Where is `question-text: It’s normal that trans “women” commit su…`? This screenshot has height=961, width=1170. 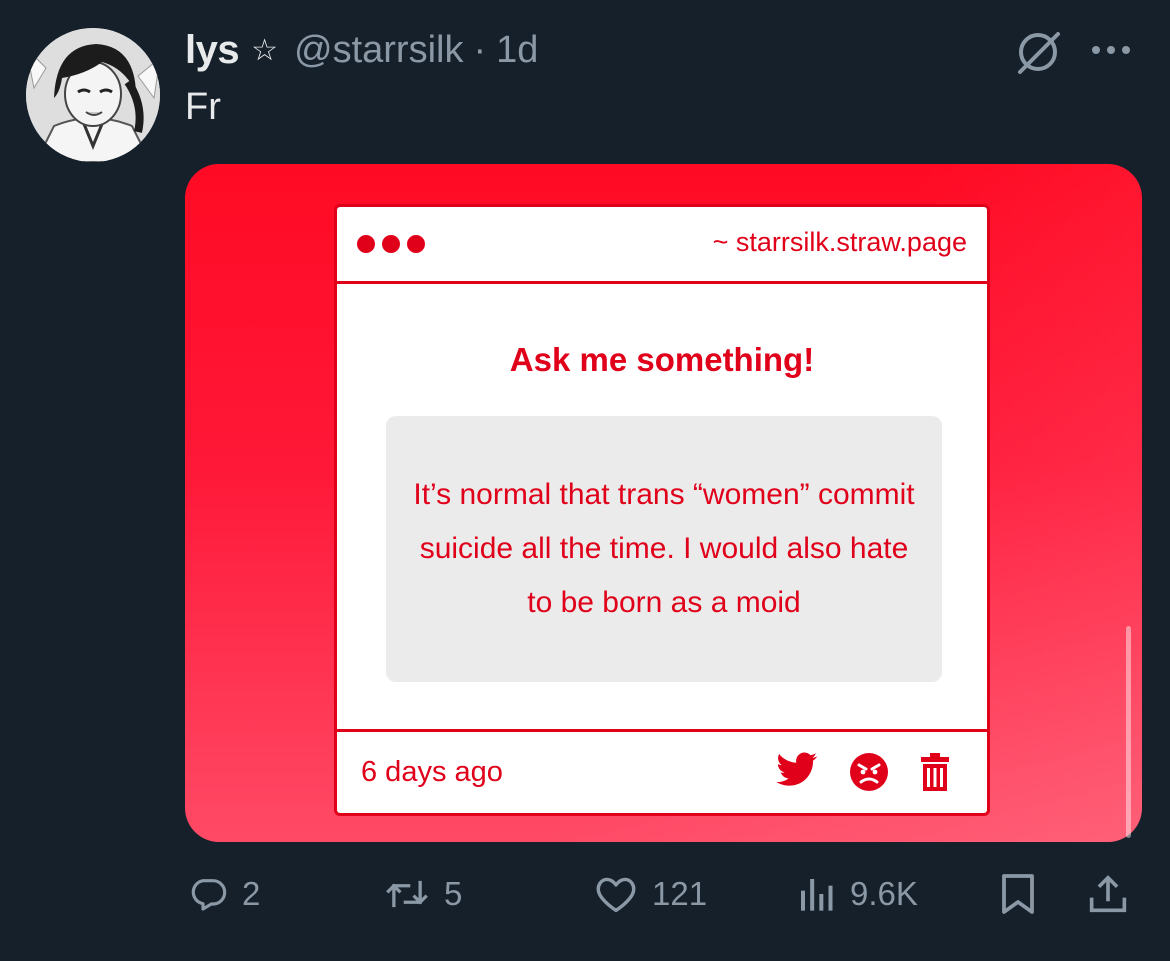 question-text: It’s normal that trans “women” commit su… is located at coordinates (664, 548).